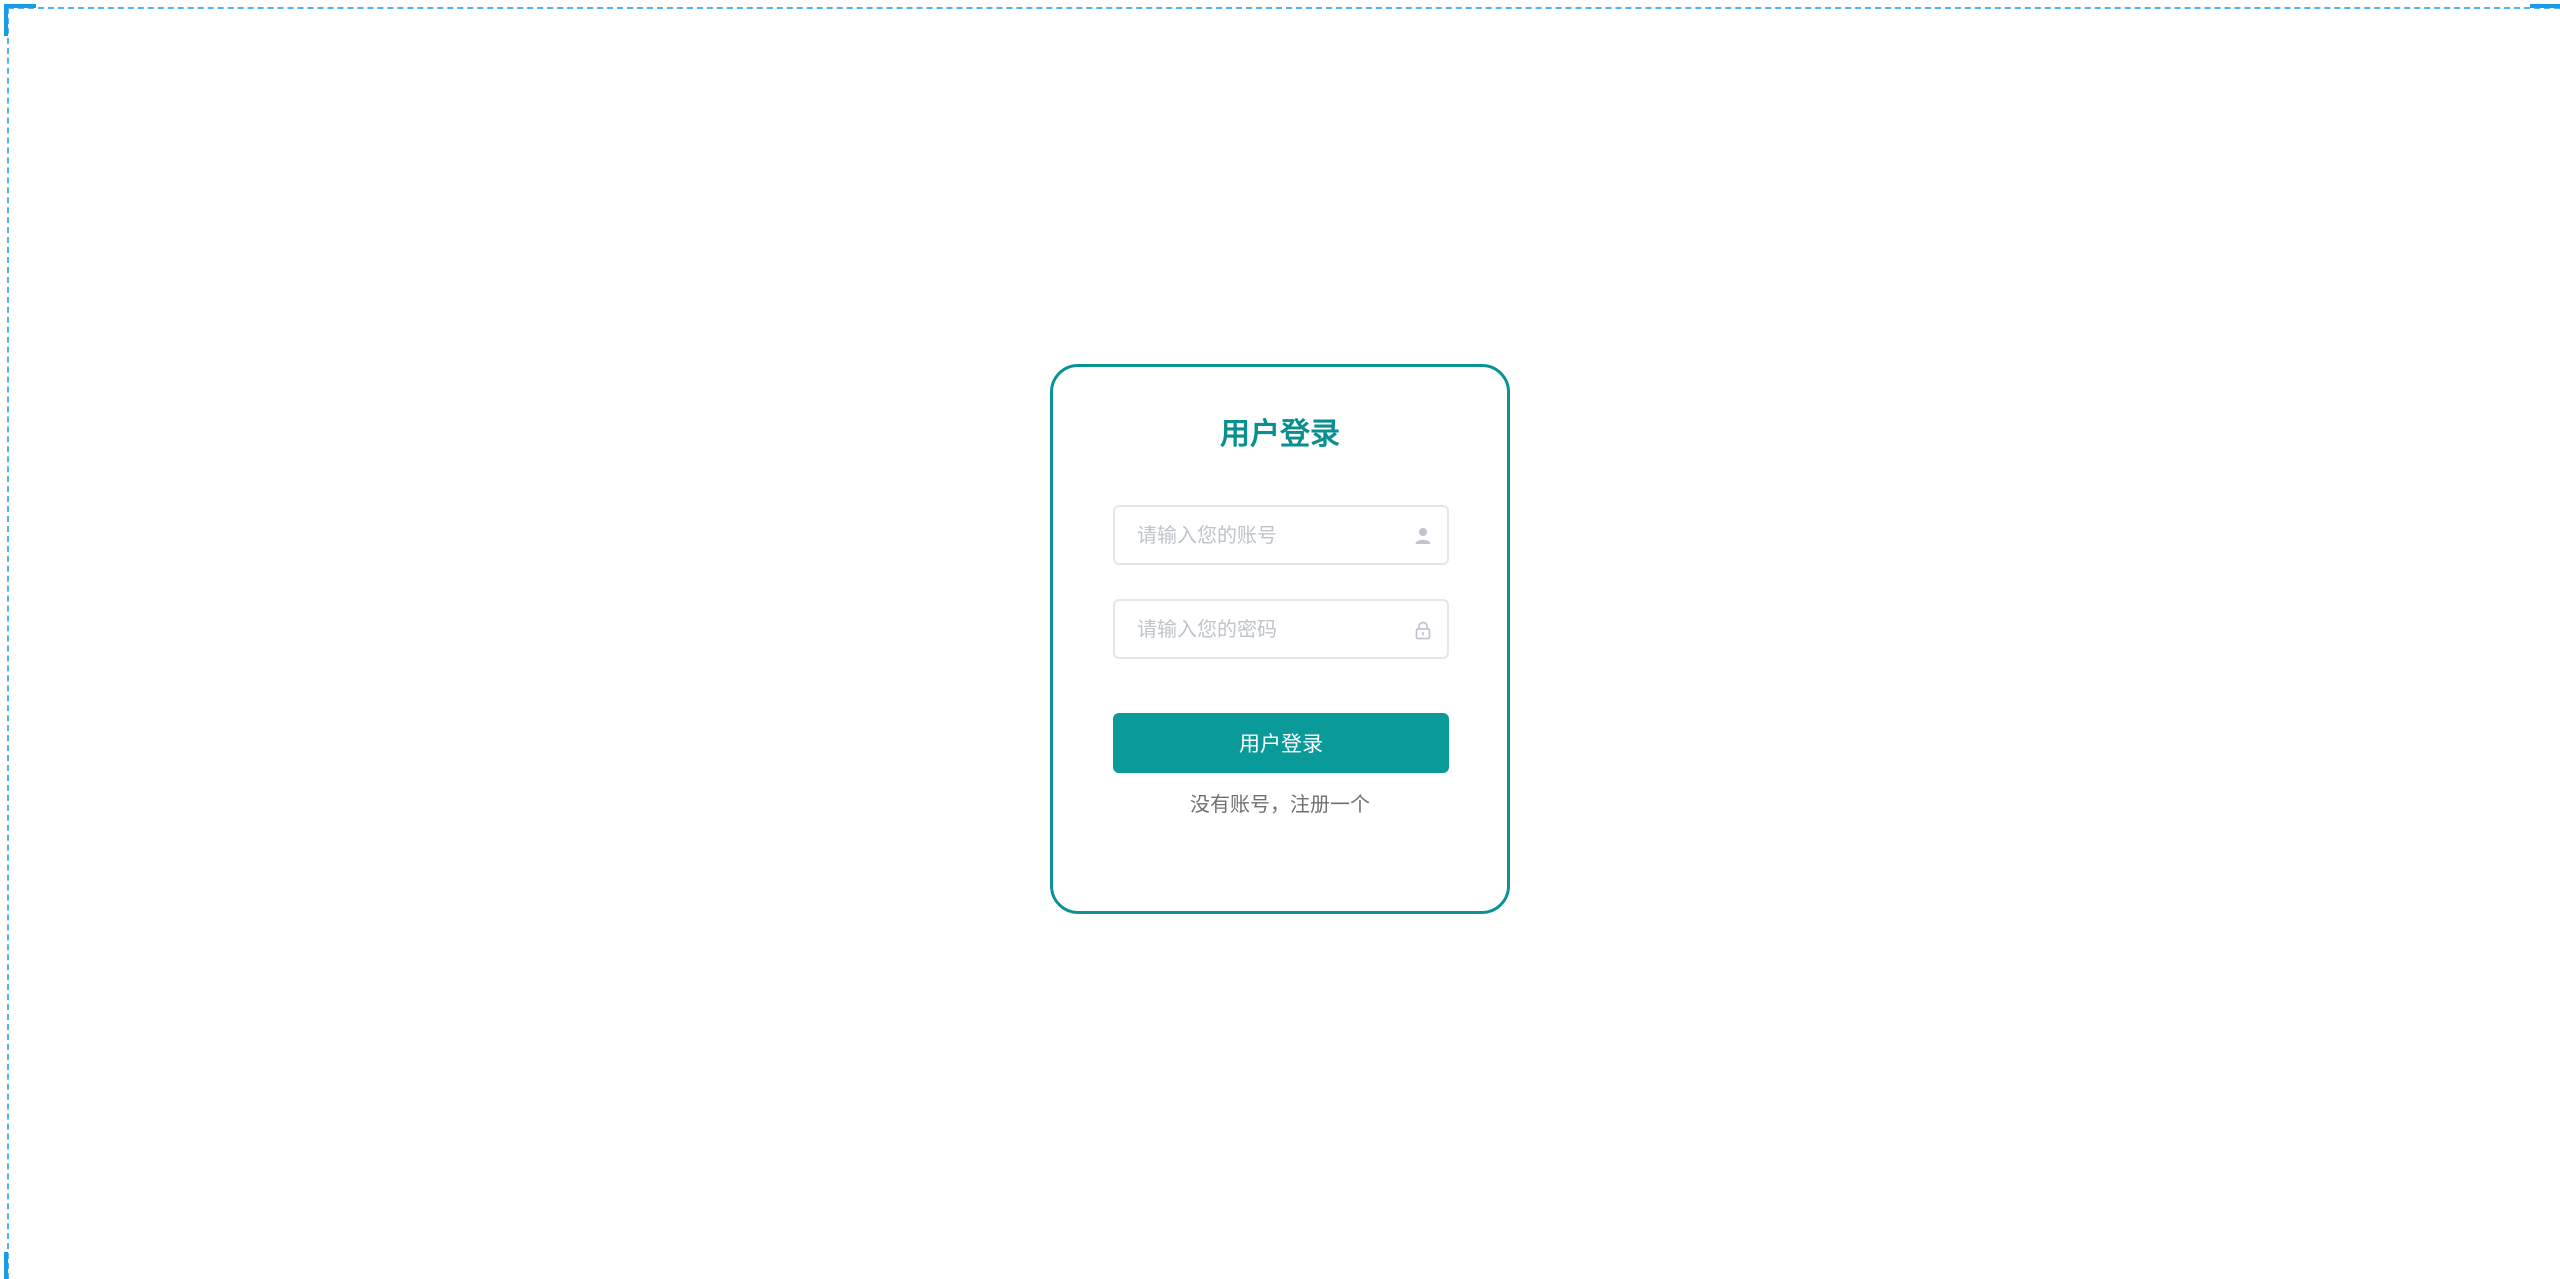  I want to click on register-link: 没有账号，注册一个, so click(1280, 804).